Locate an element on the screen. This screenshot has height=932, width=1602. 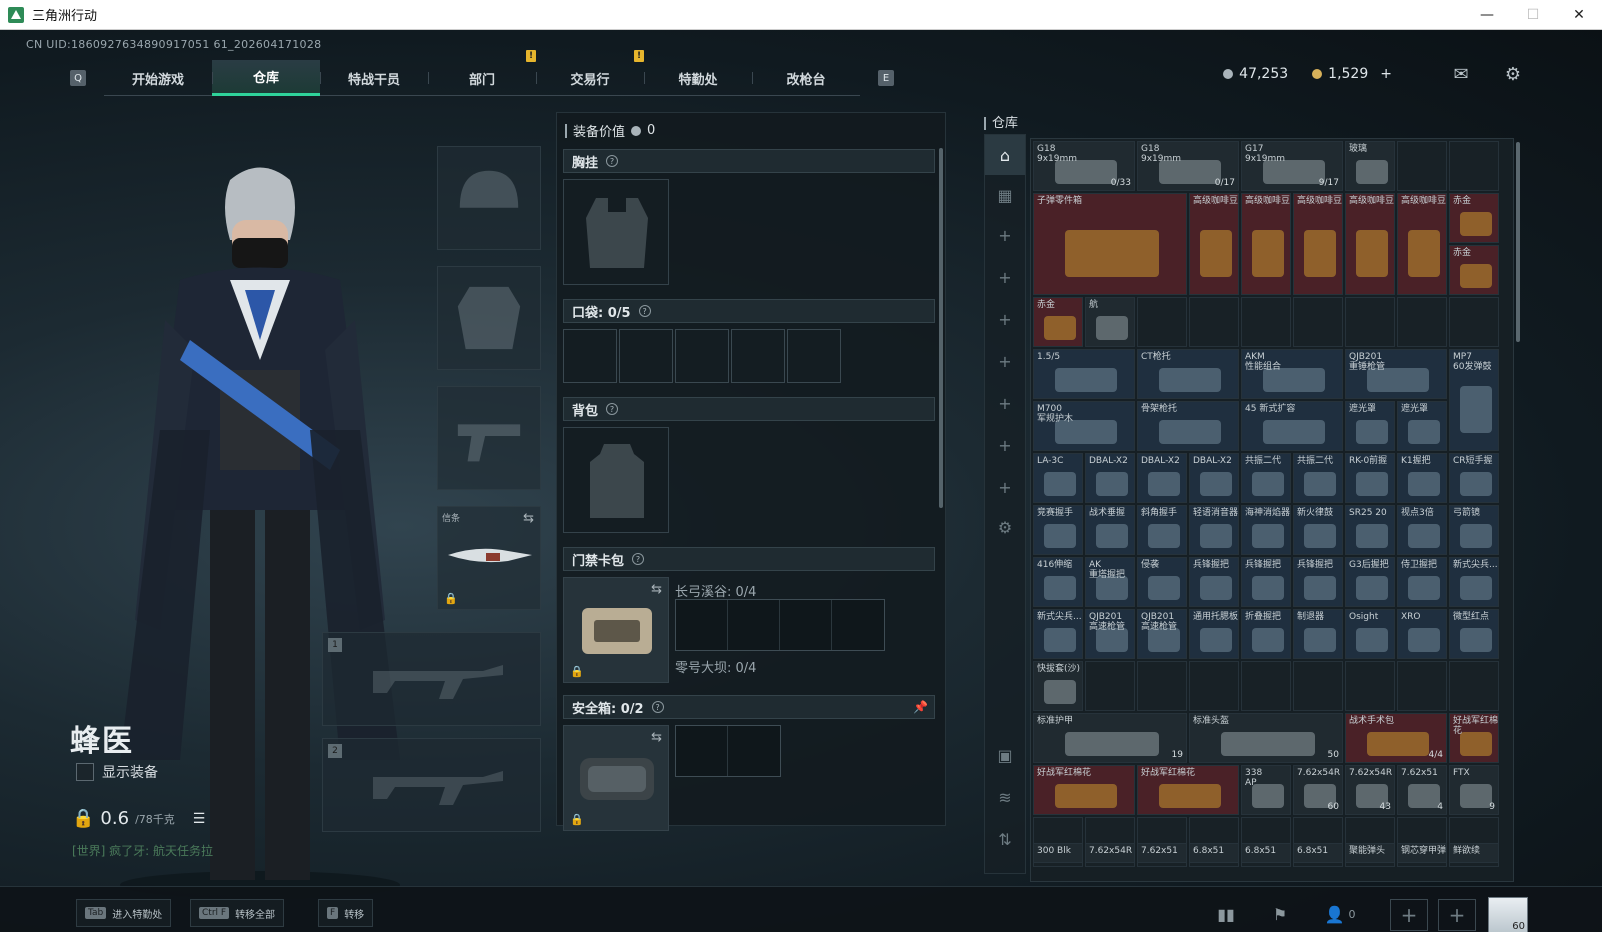
warehouse-item: XRO is located at coordinates (1422, 634).